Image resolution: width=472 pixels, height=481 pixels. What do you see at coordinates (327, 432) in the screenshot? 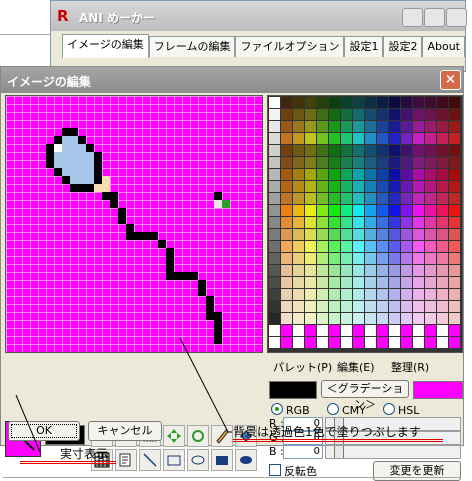
I see `annotation-background-note: 背景は透過色1色で塗りつぶします` at bounding box center [327, 432].